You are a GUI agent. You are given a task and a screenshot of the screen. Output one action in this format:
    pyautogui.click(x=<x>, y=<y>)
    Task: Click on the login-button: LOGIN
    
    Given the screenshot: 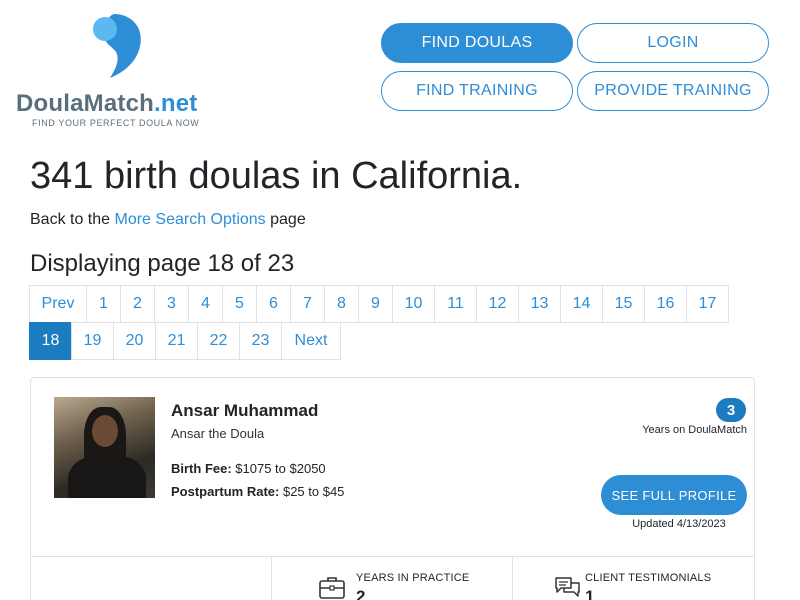 What is the action you would take?
    pyautogui.click(x=673, y=43)
    